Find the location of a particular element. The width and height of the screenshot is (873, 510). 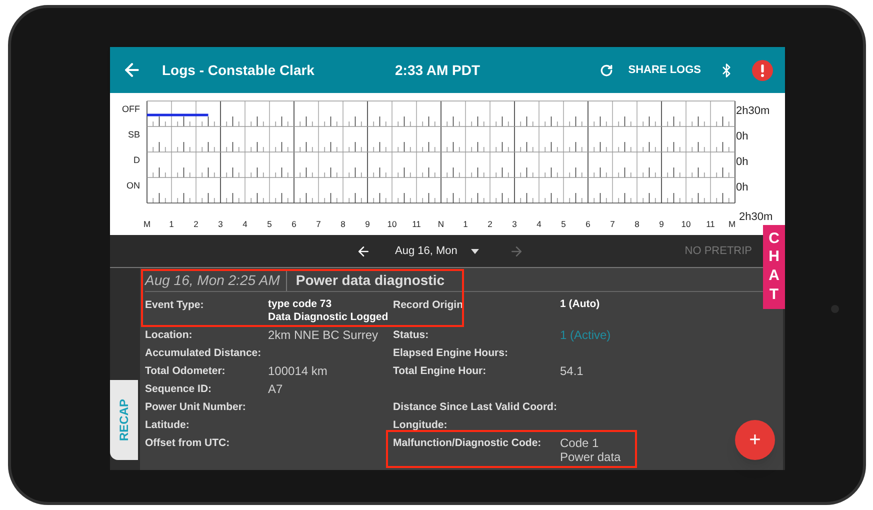

page-title: Logs - Constable Clark is located at coordinates (239, 70).